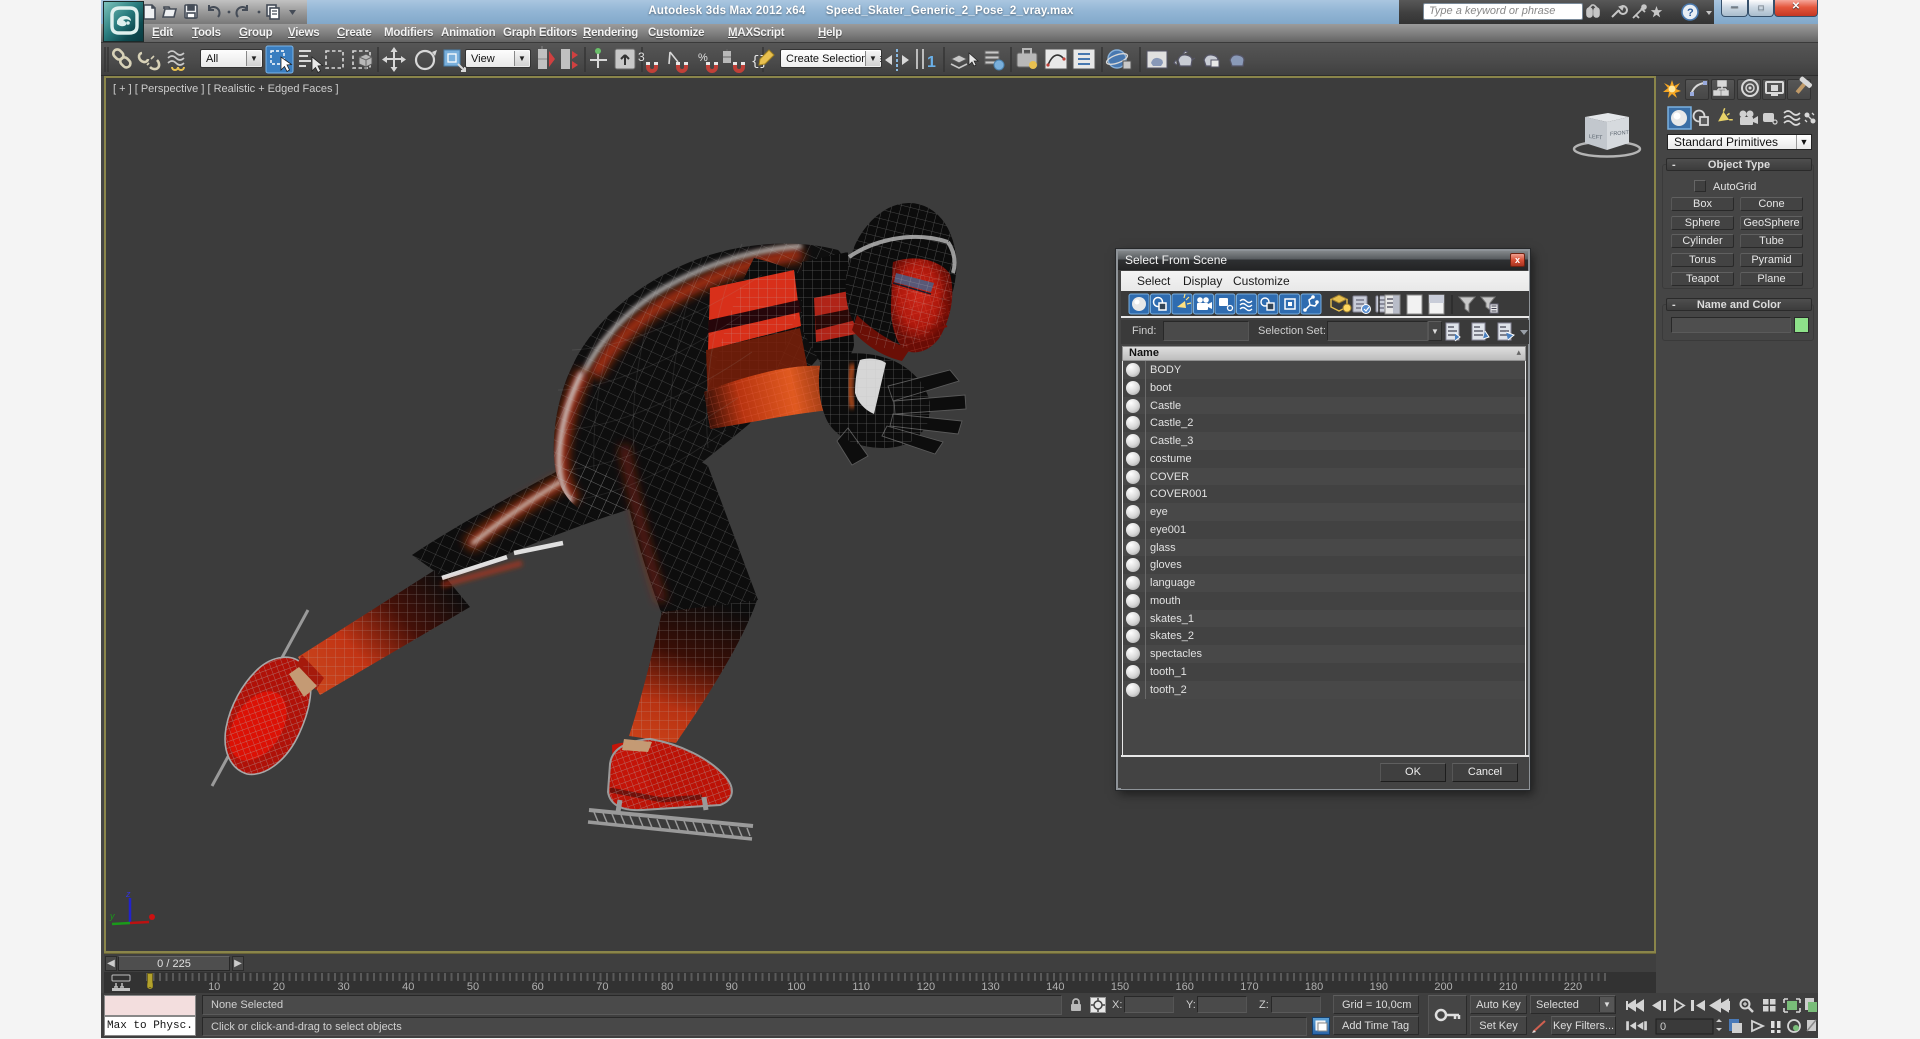 The width and height of the screenshot is (1920, 1039). What do you see at coordinates (128, 894) in the screenshot?
I see `svg-text: z` at bounding box center [128, 894].